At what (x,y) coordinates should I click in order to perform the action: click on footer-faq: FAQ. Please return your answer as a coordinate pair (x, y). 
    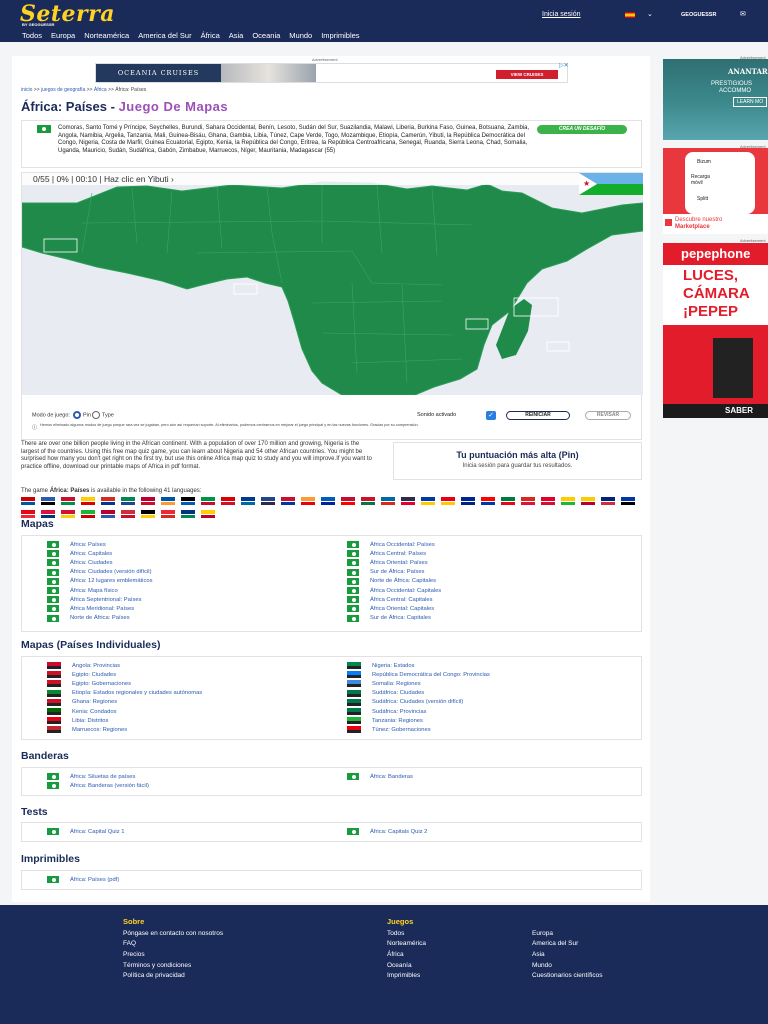
    Looking at the image, I should click on (129, 943).